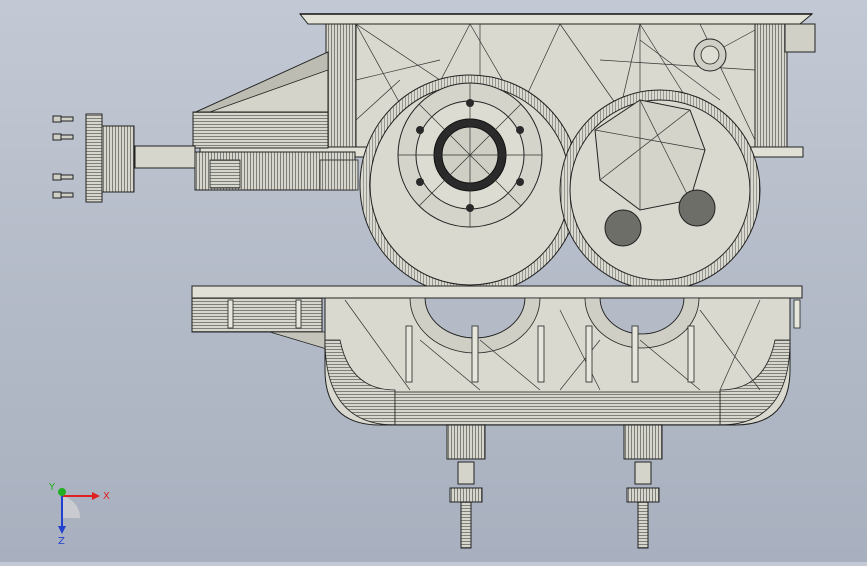 Image resolution: width=867 pixels, height=566 pixels. Describe the element at coordinates (63, 157) in the screenshot. I see `input-bolts` at that location.